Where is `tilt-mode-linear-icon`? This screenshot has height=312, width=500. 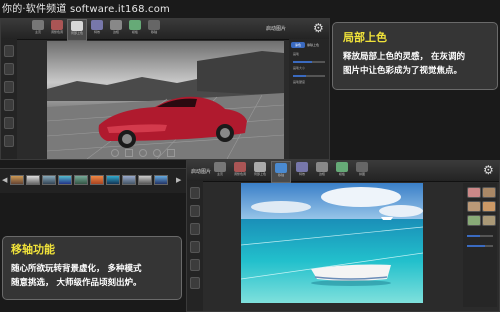 tilt-mode-linear-icon is located at coordinates (474, 192).